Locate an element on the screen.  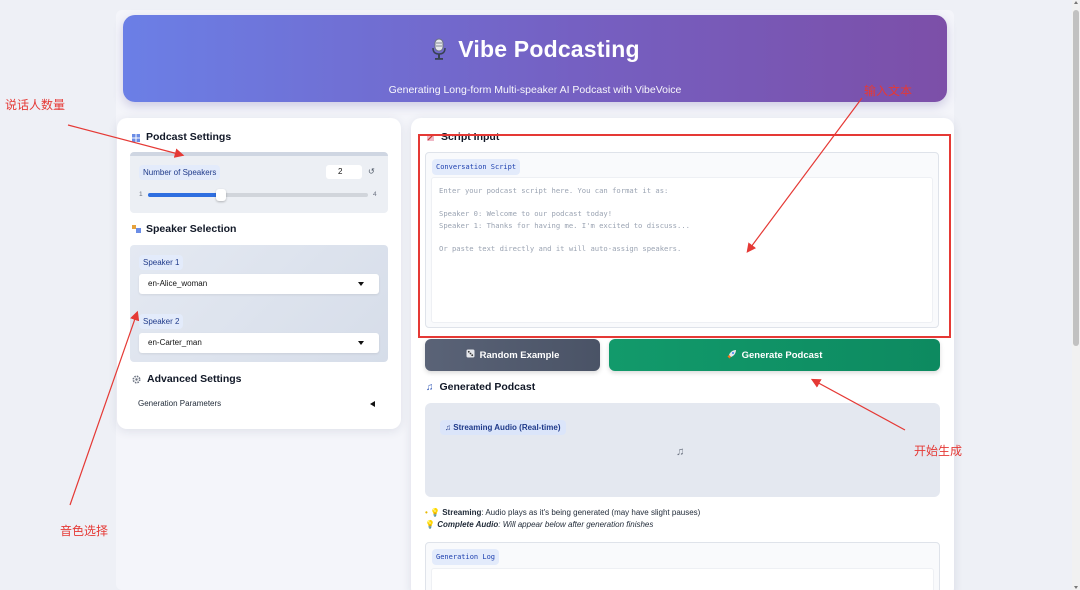
podcast-settings-heading: Podcast Settings is located at coordinates (181, 137).